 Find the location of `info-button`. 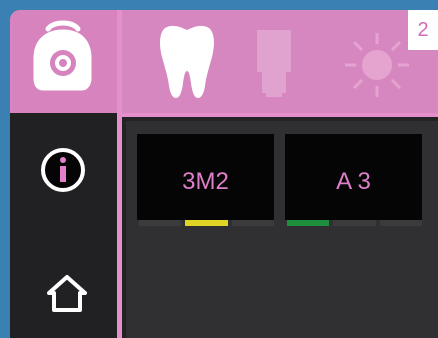

info-button is located at coordinates (63, 170).